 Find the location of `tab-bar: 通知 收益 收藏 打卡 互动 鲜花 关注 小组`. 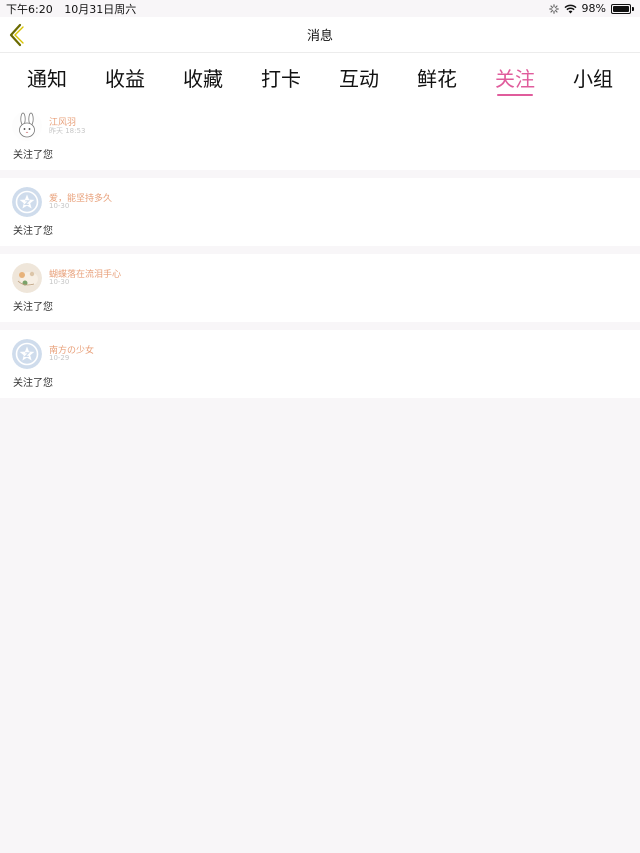

tab-bar: 通知 收益 收藏 打卡 互动 鲜花 关注 小组 is located at coordinates (320, 77).